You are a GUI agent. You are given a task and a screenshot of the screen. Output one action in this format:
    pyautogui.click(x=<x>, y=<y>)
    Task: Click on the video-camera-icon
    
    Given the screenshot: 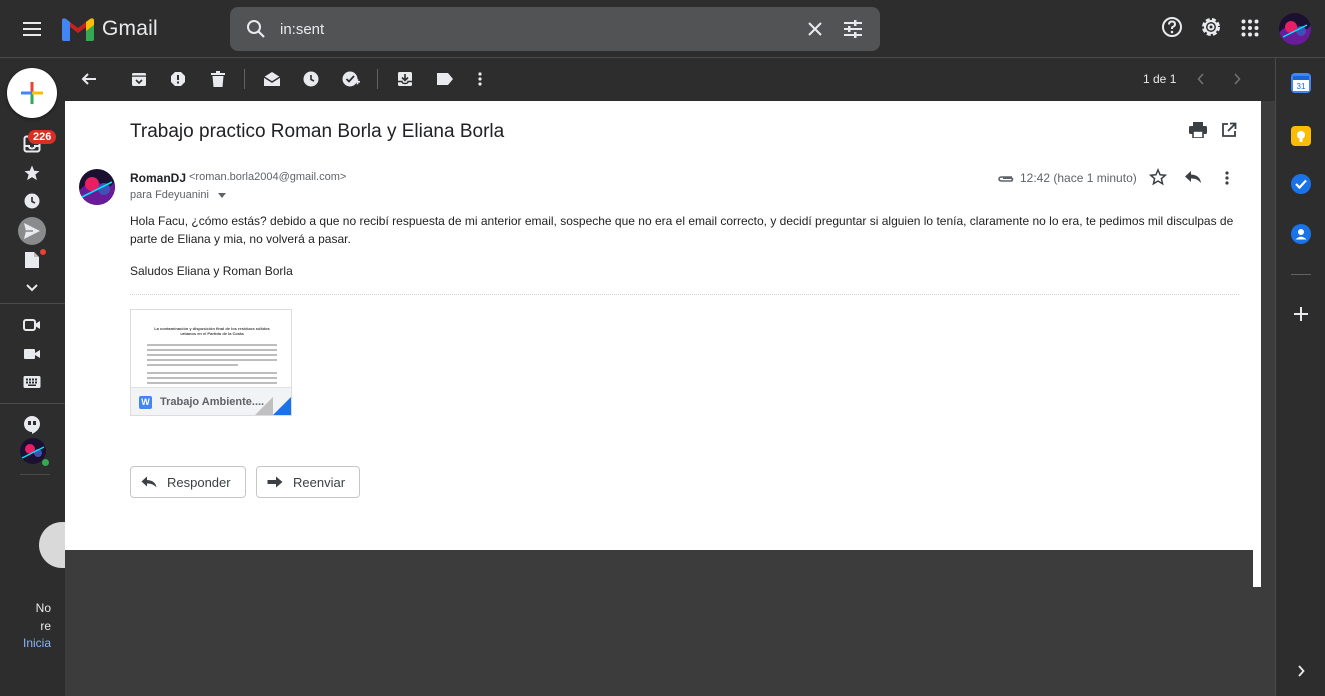 What is the action you would take?
    pyautogui.click(x=32, y=354)
    